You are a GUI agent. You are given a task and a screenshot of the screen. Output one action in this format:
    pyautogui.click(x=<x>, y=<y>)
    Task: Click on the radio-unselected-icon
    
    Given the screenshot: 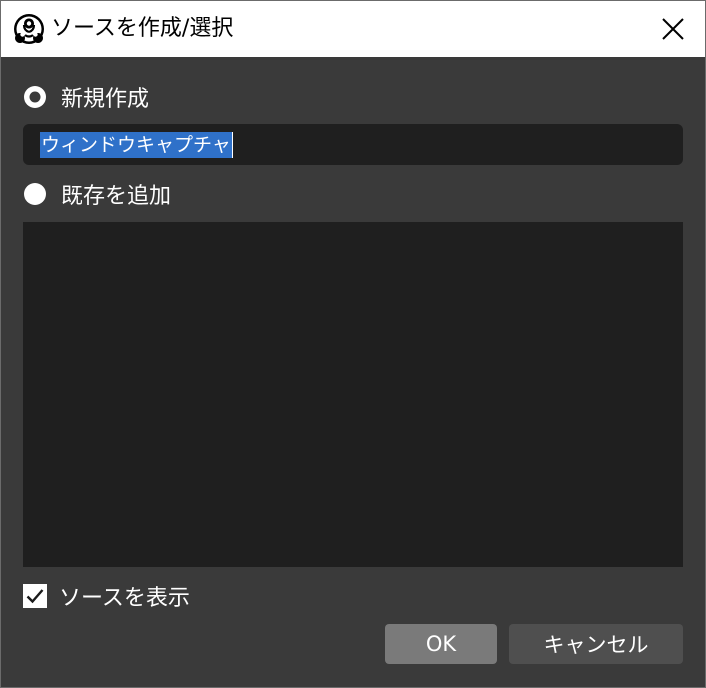 What is the action you would take?
    pyautogui.click(x=35, y=194)
    